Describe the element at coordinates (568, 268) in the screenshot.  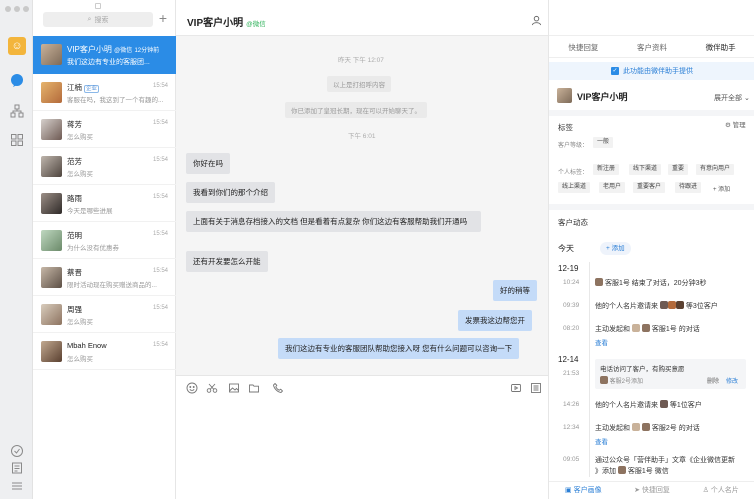
I see `timeline-date: 12-19` at that location.